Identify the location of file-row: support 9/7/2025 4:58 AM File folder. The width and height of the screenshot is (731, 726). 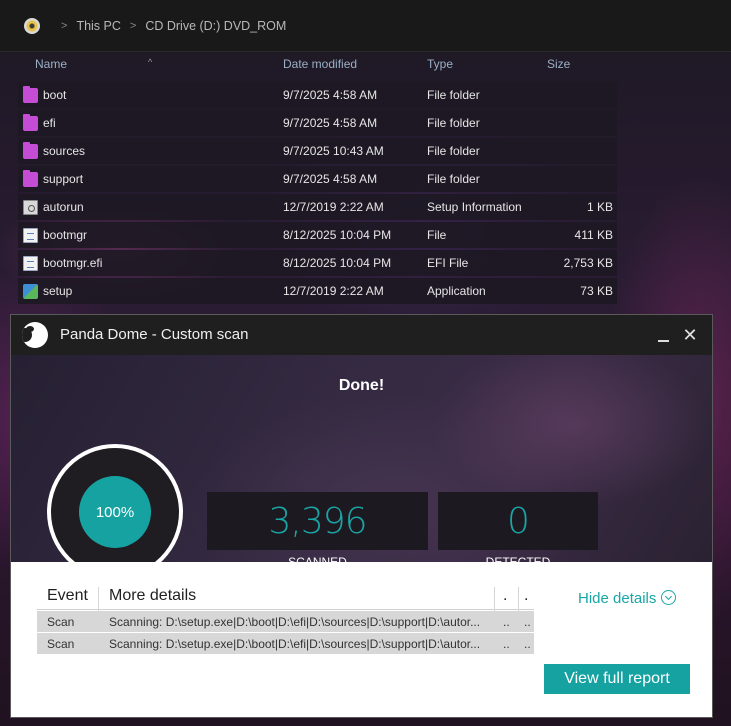
(317, 179).